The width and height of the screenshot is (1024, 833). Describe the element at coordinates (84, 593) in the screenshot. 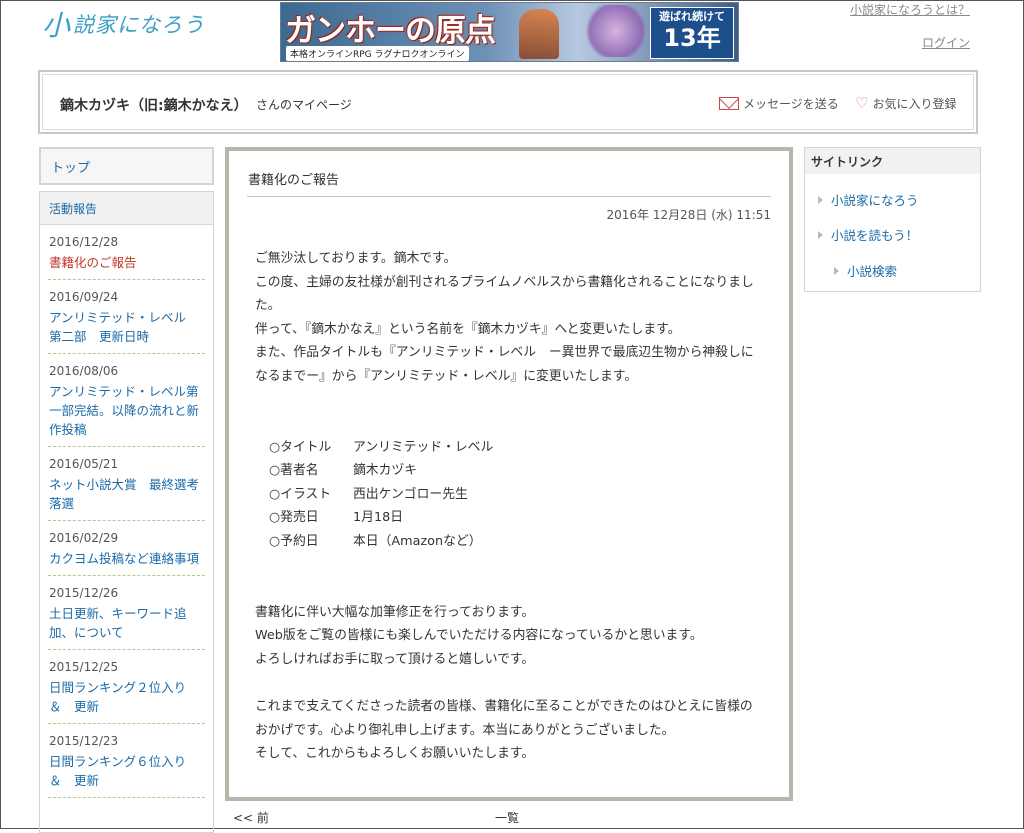

I see `report-date: 2015/12/26` at that location.